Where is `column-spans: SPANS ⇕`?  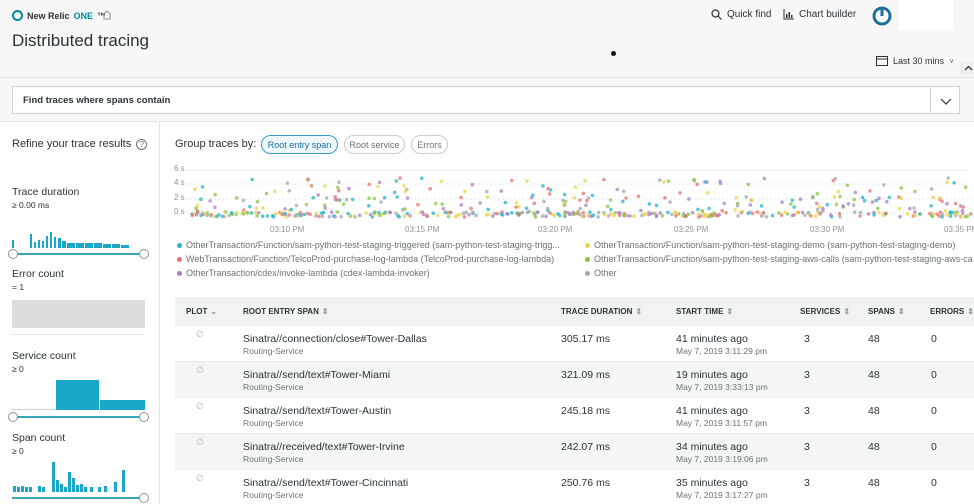
column-spans: SPANS ⇕ is located at coordinates (886, 311).